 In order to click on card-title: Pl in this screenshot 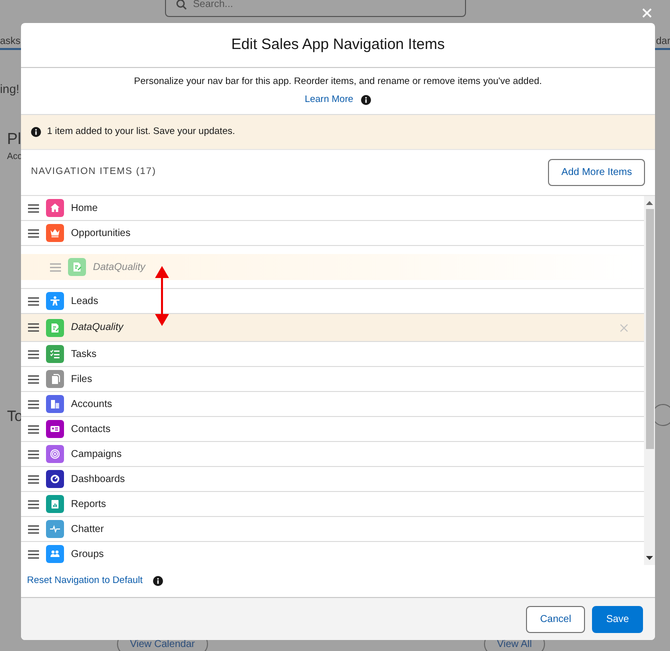, I will do `click(14, 140)`.